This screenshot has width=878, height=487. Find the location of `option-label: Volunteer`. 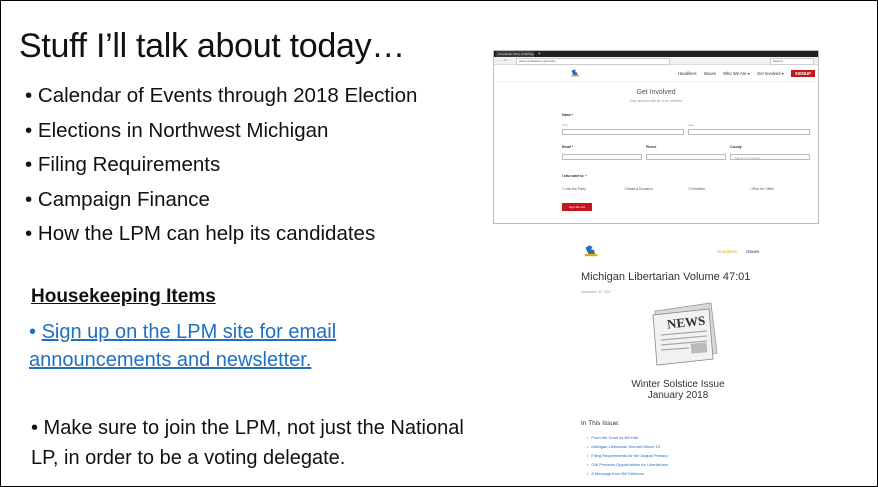

option-label: Volunteer is located at coordinates (698, 189).